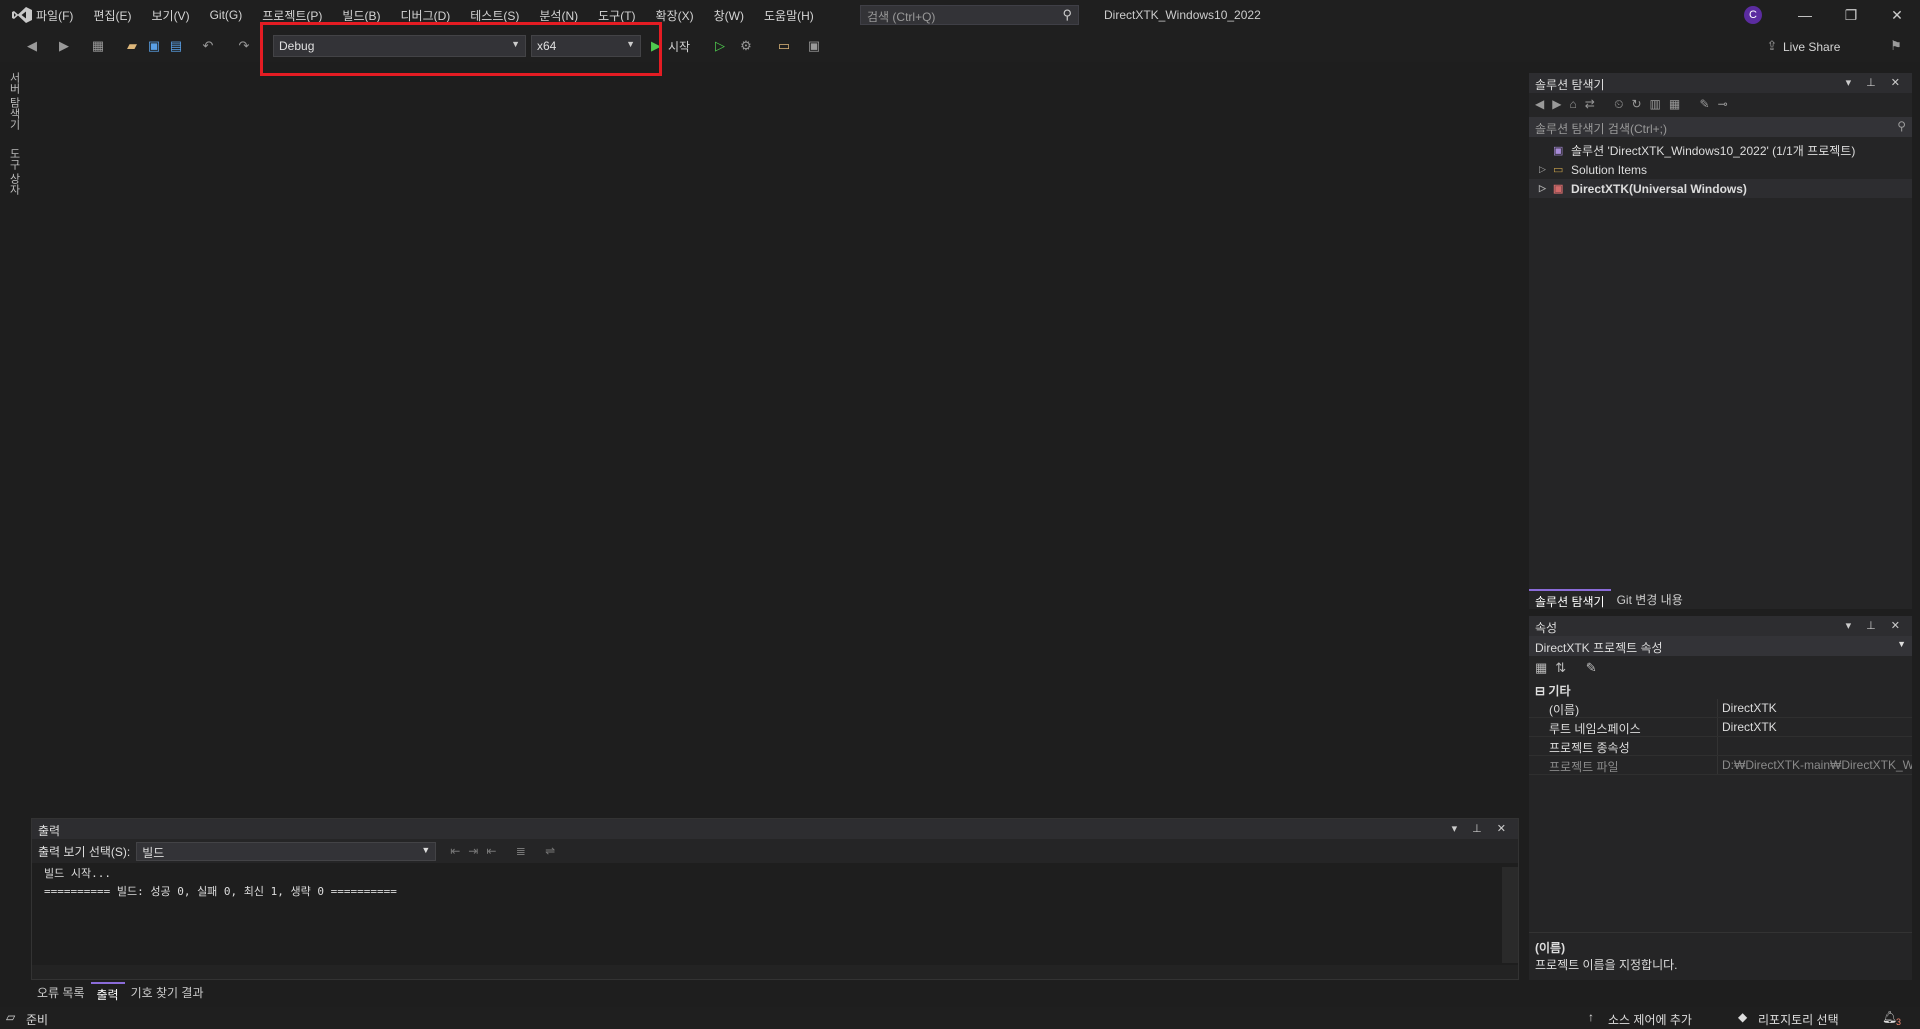 This screenshot has width=1920, height=1029. What do you see at coordinates (176, 46) in the screenshot?
I see `save-all-icon: ▤` at bounding box center [176, 46].